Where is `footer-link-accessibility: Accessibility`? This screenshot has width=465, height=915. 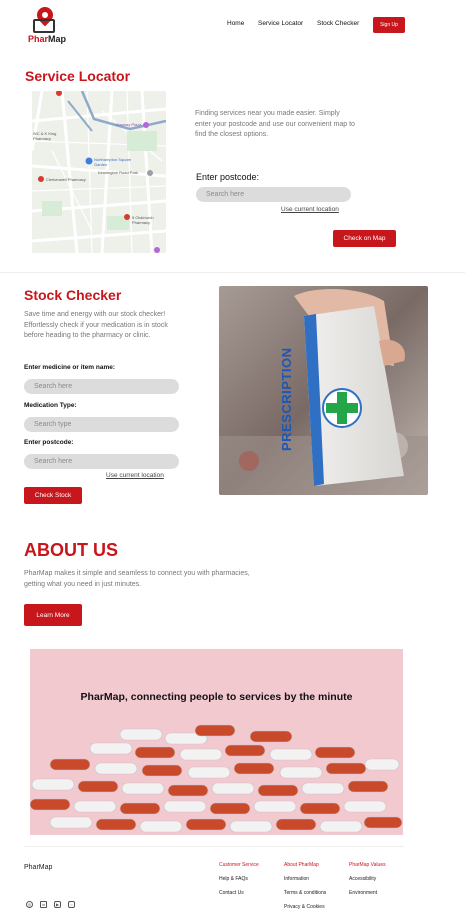
footer-link-accessibility: Accessibility is located at coordinates (362, 879).